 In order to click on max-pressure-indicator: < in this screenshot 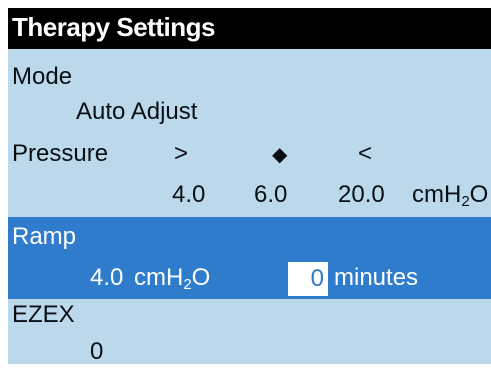, I will do `click(365, 153)`.